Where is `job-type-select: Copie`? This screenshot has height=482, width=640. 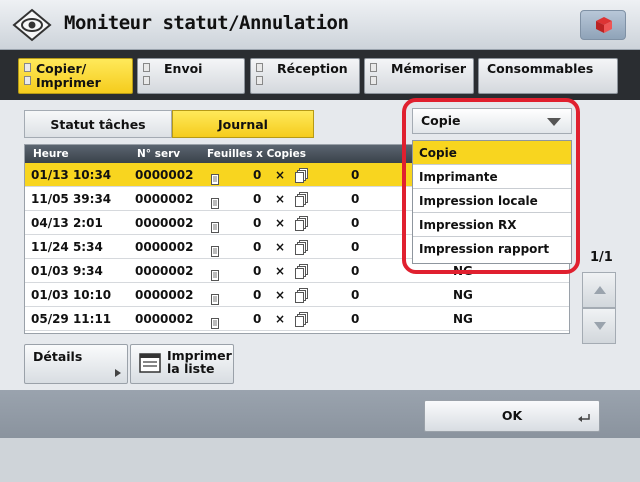
job-type-select: Copie is located at coordinates (492, 121).